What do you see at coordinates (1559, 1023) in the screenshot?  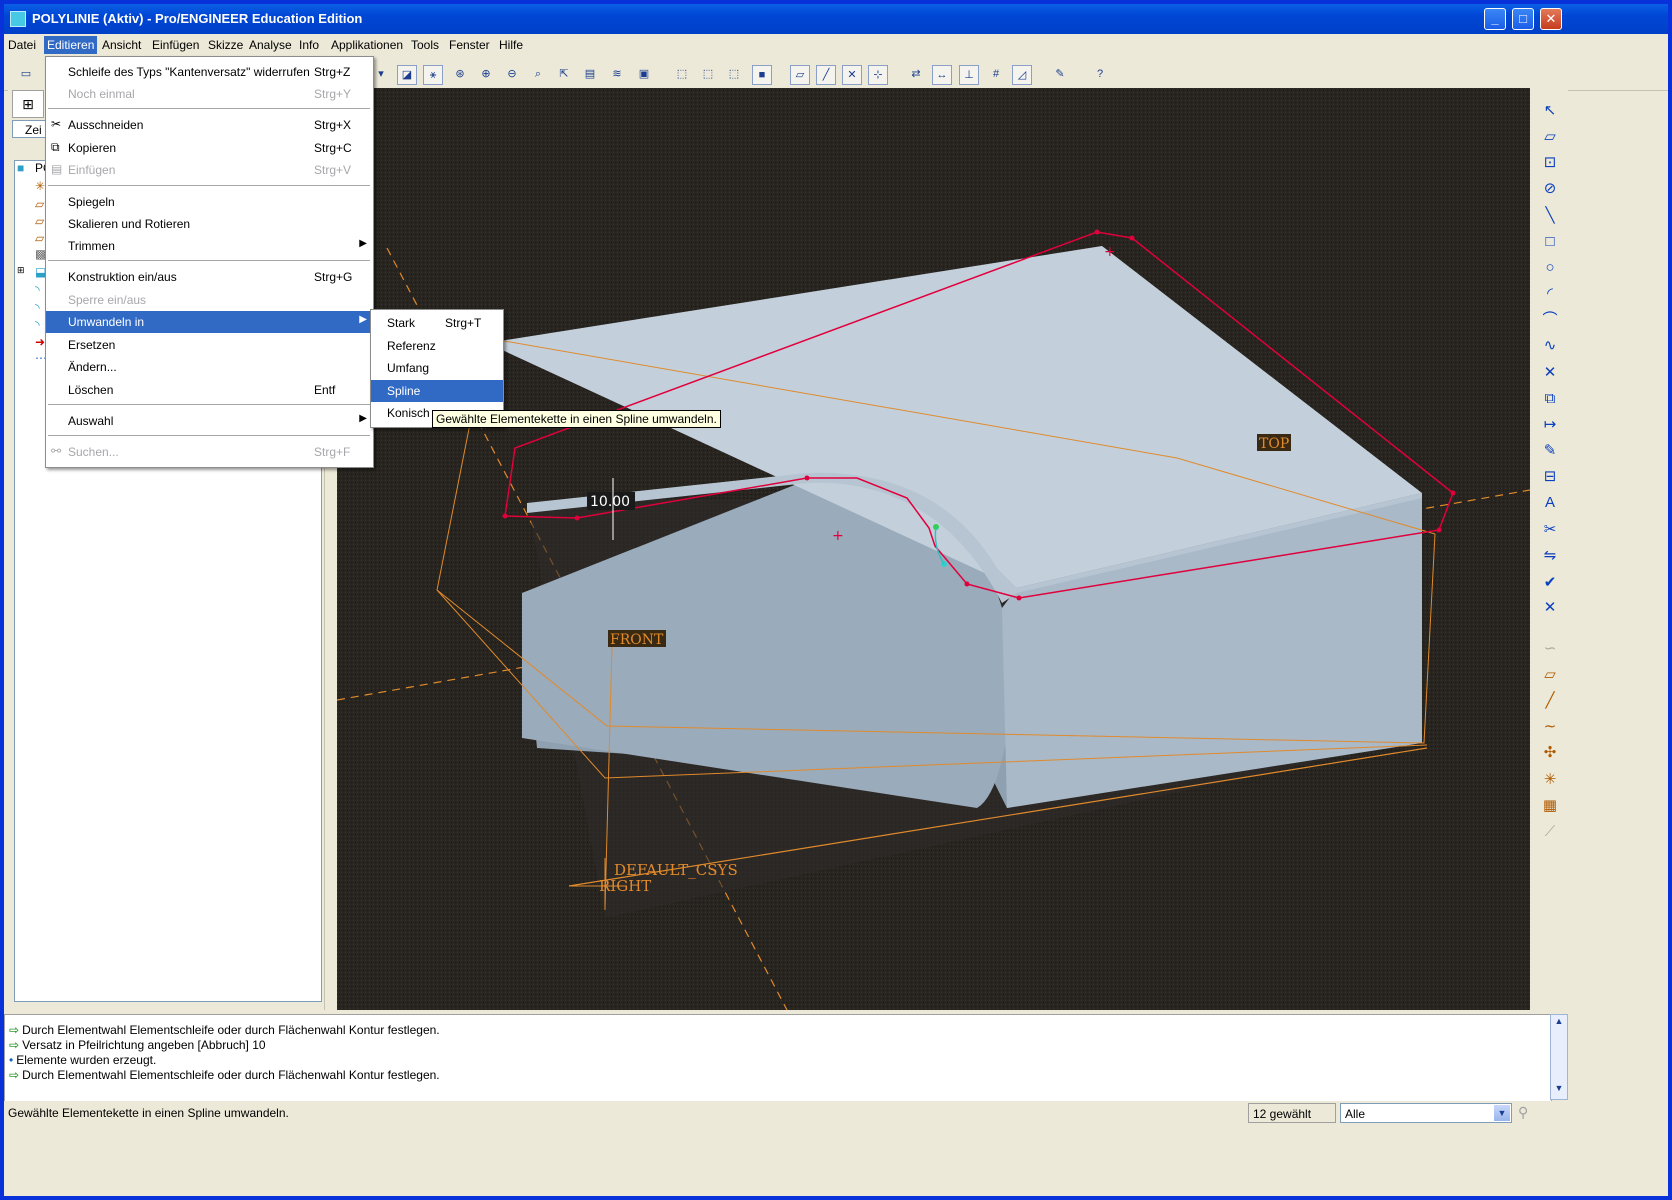 I see `scroll-up-icon: ▲` at bounding box center [1559, 1023].